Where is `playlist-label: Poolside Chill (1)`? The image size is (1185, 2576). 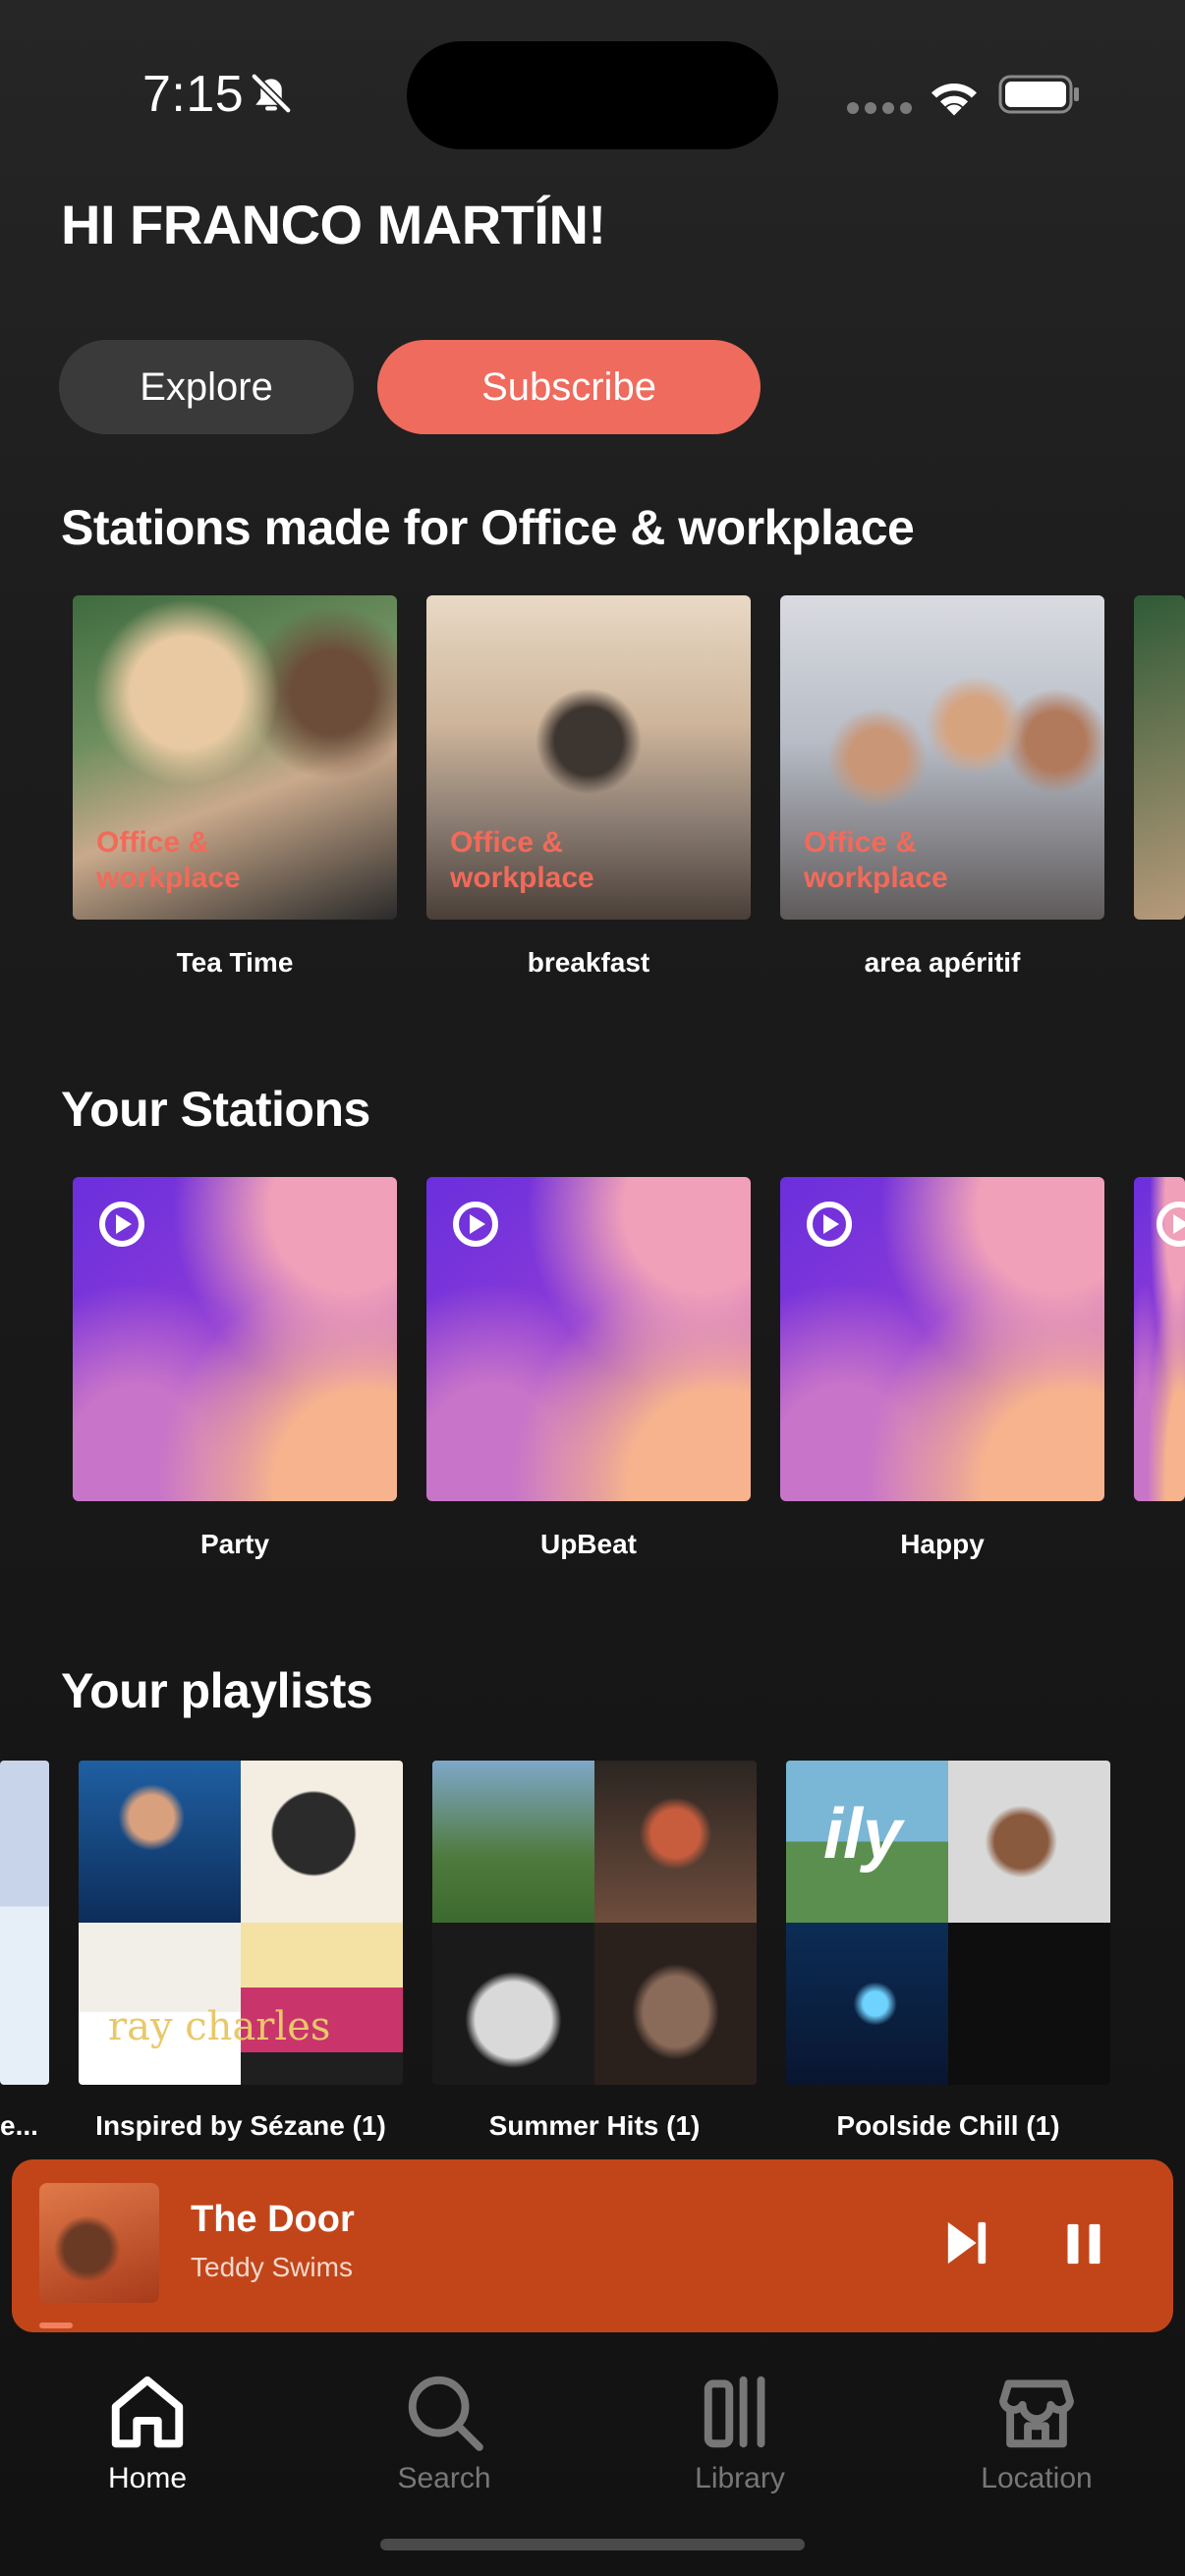 playlist-label: Poolside Chill (1) is located at coordinates (948, 2125).